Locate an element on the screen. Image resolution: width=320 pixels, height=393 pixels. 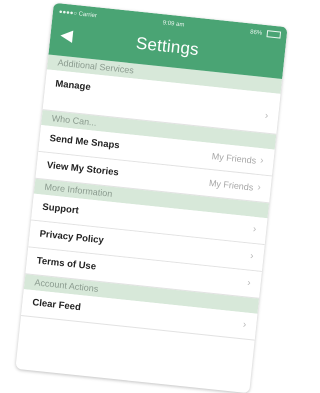
row-label: Manage is located at coordinates (73, 85).